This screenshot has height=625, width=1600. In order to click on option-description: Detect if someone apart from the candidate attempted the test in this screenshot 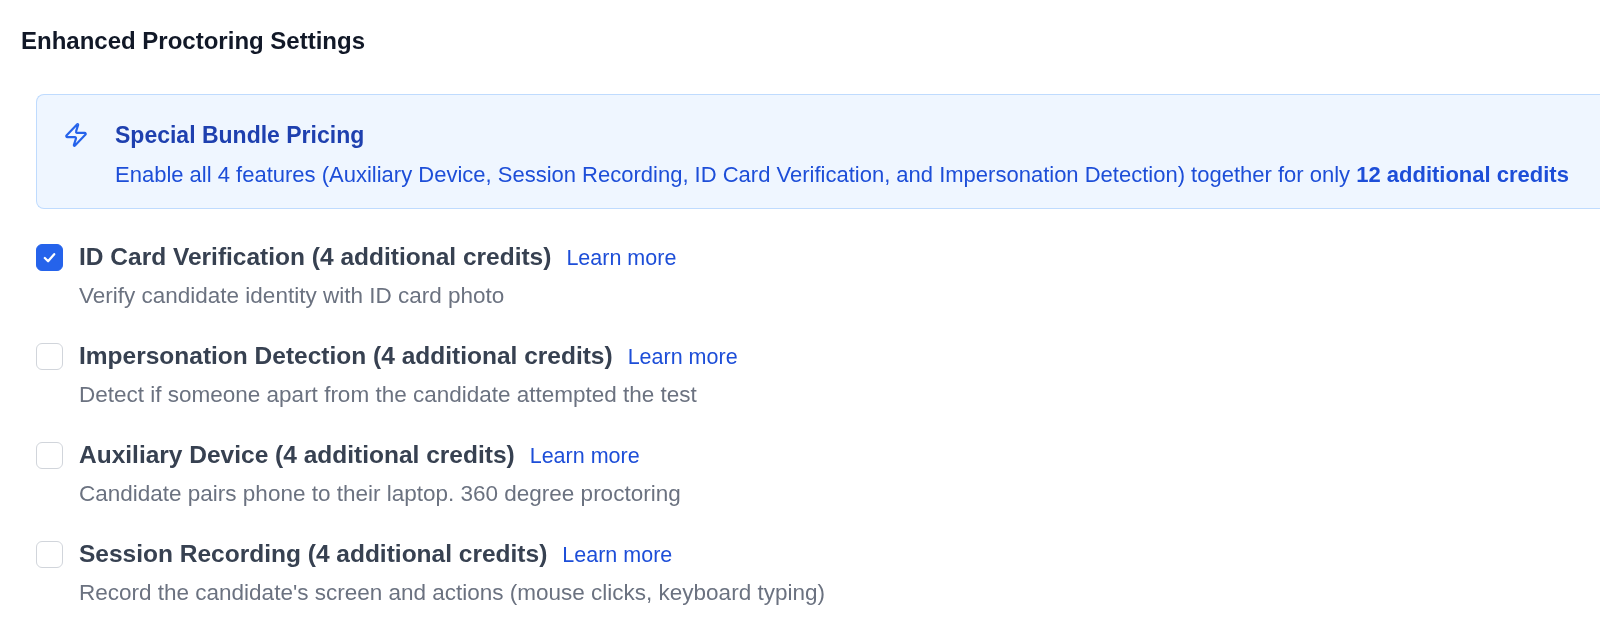, I will do `click(388, 395)`.